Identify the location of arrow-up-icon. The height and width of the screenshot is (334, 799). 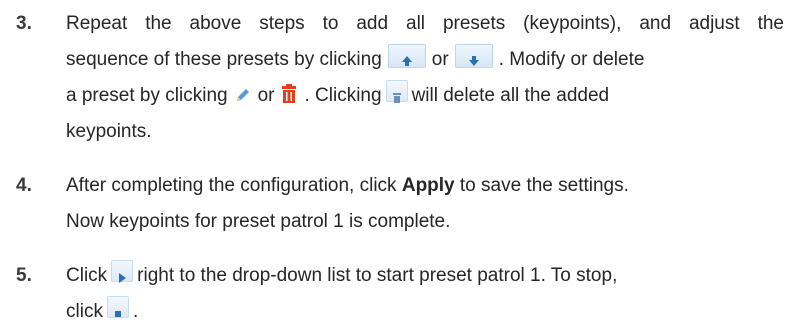
(406, 56).